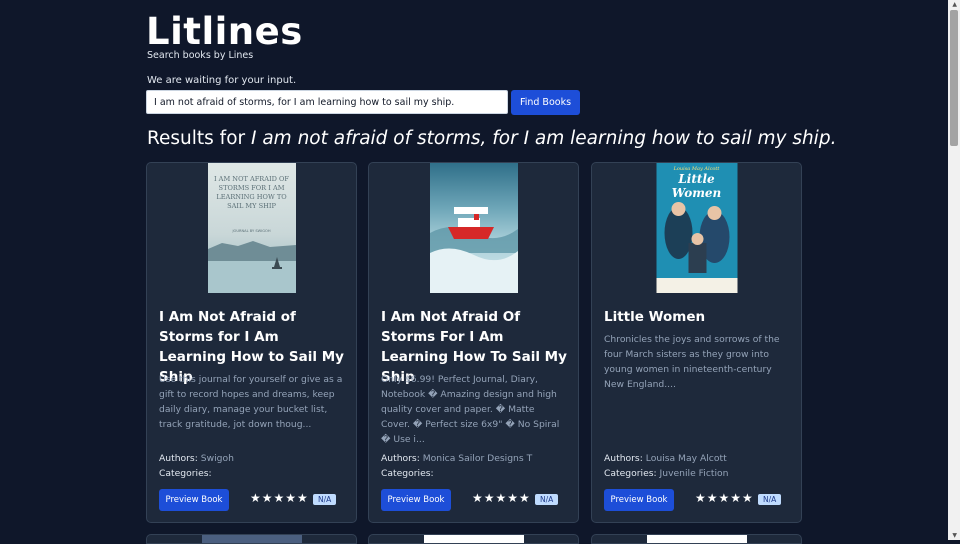 The image size is (960, 544). Describe the element at coordinates (954, 4) in the screenshot. I see `scroll-up-icon: ▲` at that location.